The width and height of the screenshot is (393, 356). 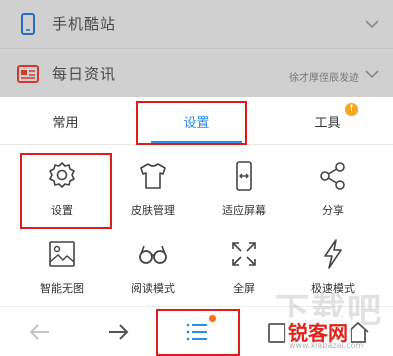 I want to click on active-tab-indicator, so click(x=196, y=142).